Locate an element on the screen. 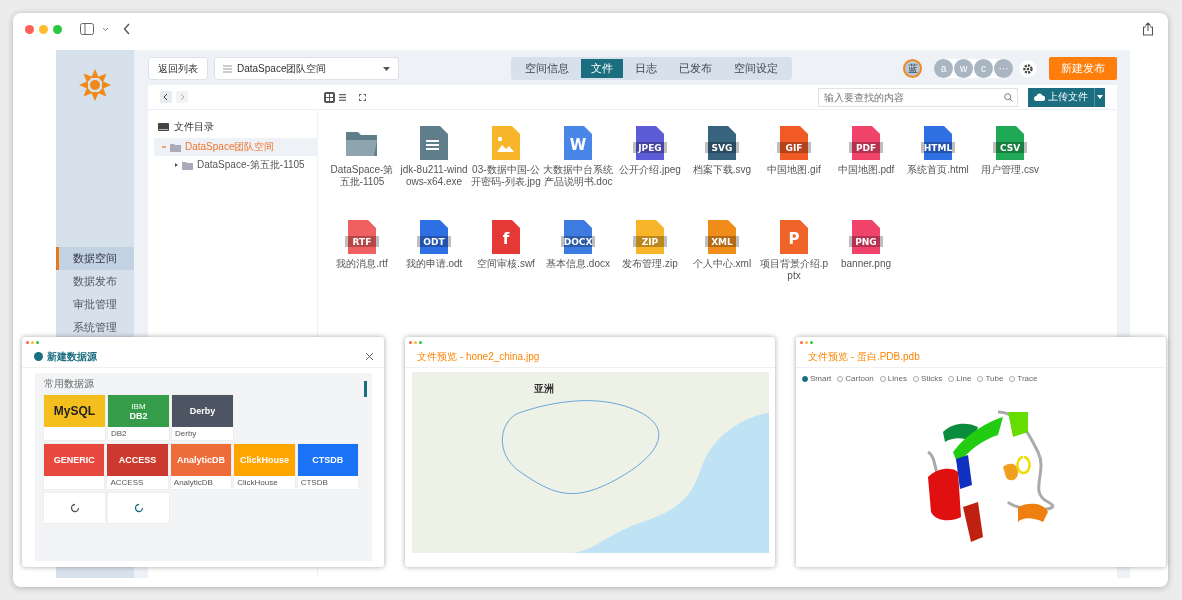 This screenshot has height=600, width=1182. file-icon: XML is located at coordinates (722, 237).